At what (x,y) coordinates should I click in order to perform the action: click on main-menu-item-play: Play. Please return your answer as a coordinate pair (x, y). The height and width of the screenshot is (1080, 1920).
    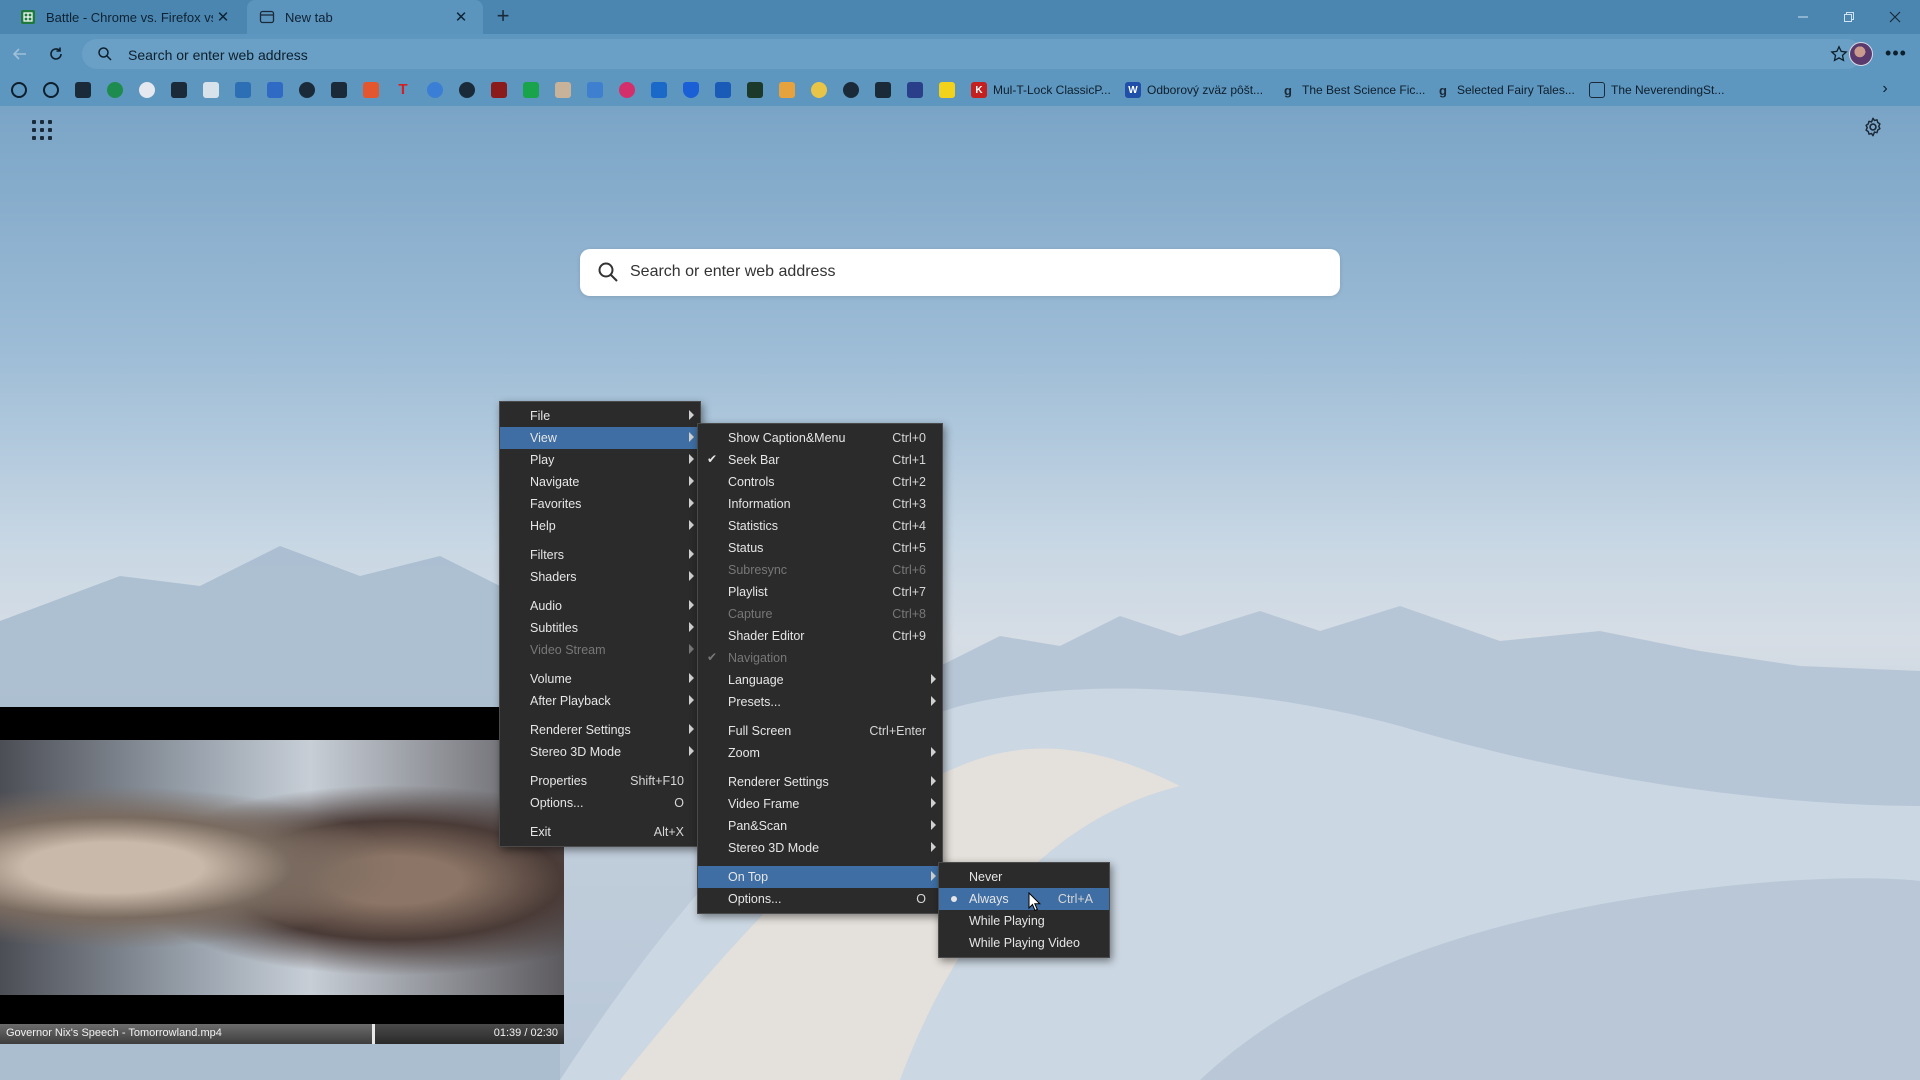
    Looking at the image, I should click on (600, 460).